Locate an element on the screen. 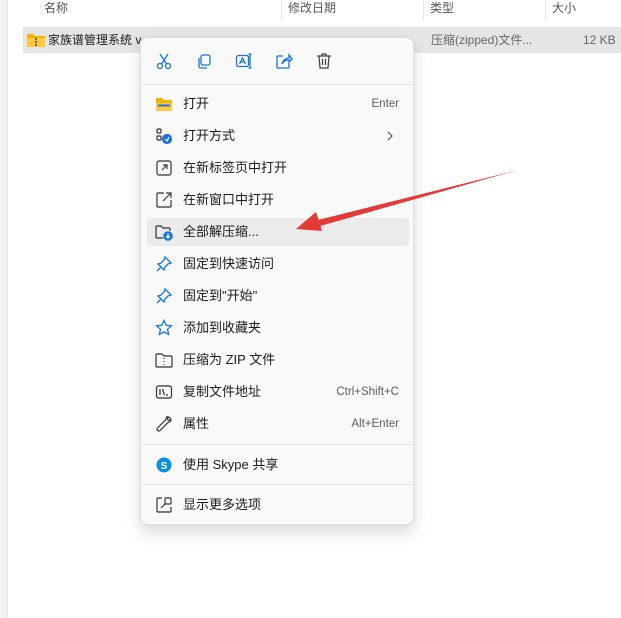 The height and width of the screenshot is (618, 621). menu-item-add-favorites: 添加到收藏夹 is located at coordinates (278, 328).